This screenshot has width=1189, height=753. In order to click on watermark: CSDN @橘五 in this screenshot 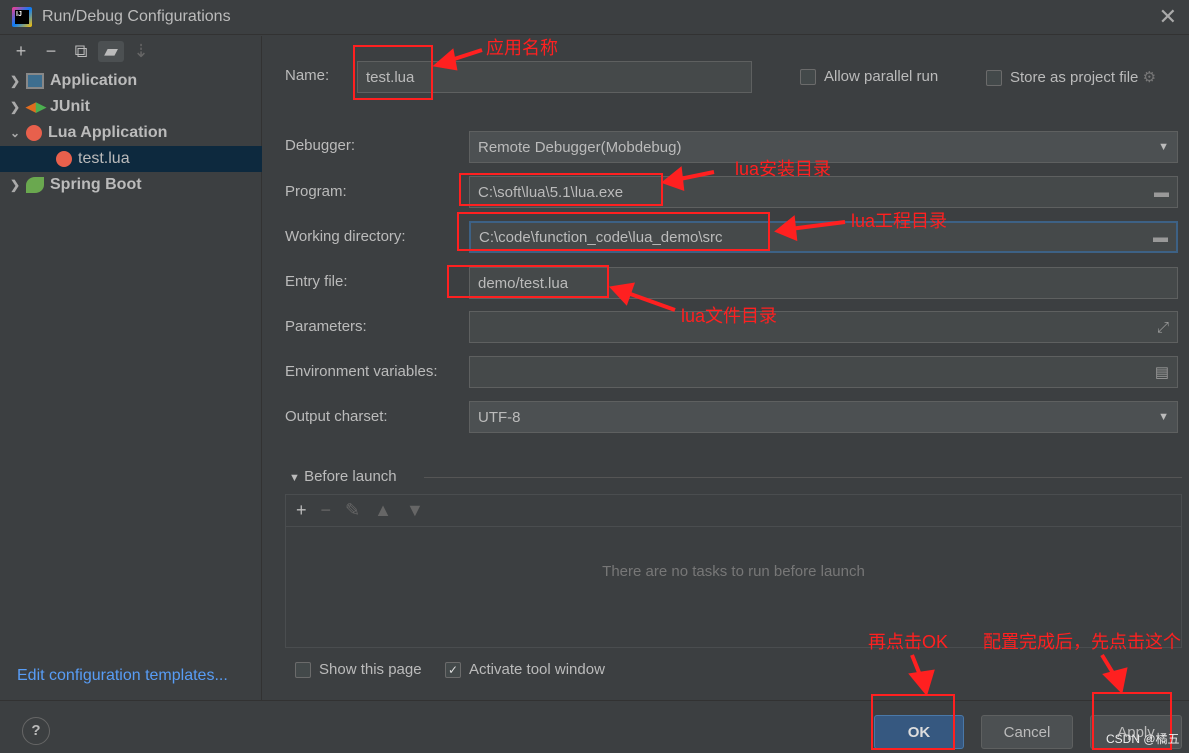, I will do `click(1143, 739)`.